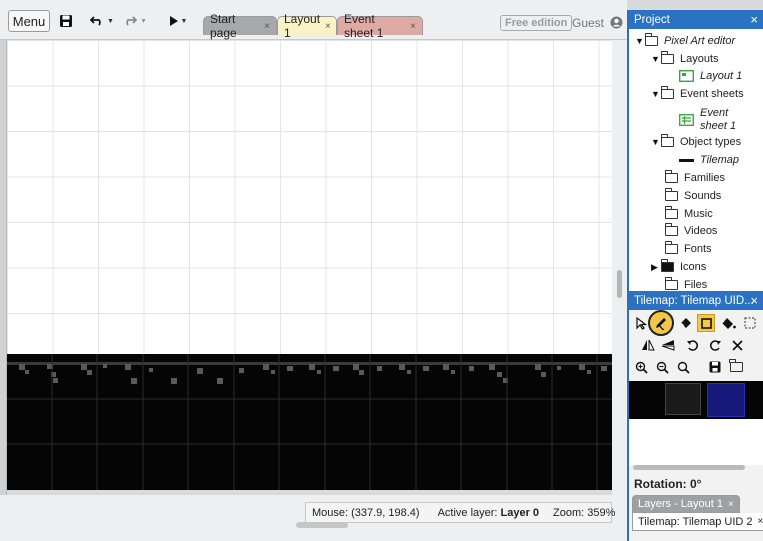 The height and width of the screenshot is (541, 763). Describe the element at coordinates (685, 283) in the screenshot. I see `tree-item-files: Files` at that location.